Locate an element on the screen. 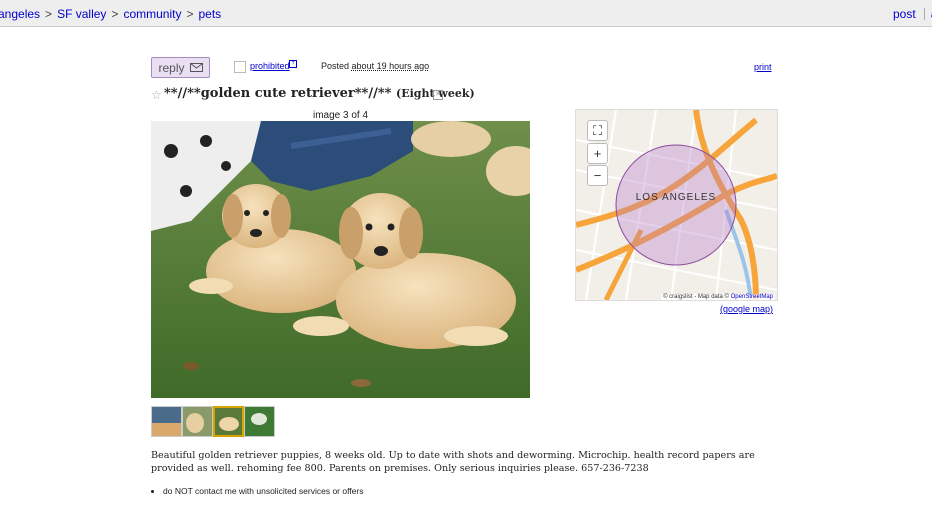 The image size is (932, 524). reply-button: reply is located at coordinates (180, 67).